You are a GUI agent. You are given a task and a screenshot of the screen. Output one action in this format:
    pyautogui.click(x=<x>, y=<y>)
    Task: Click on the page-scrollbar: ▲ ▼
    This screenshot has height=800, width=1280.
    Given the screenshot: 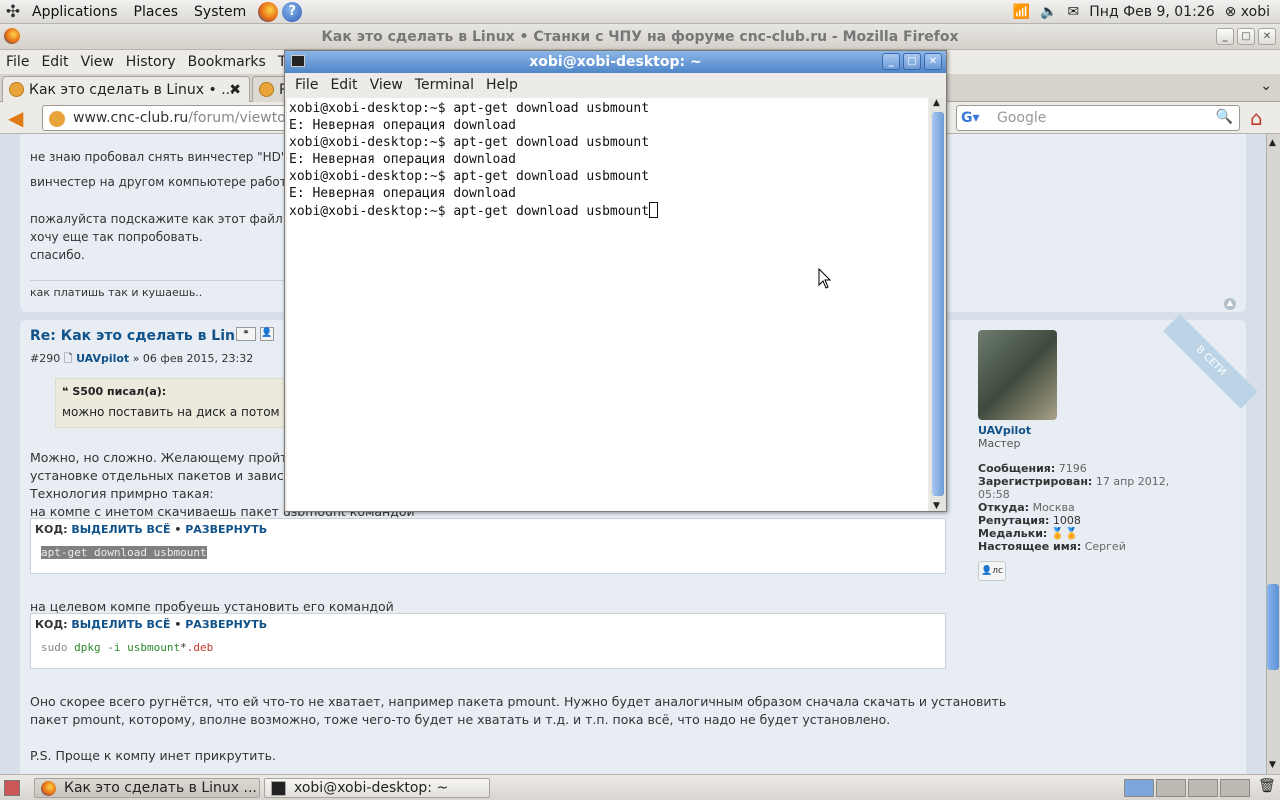 What is the action you would take?
    pyautogui.click(x=1273, y=454)
    